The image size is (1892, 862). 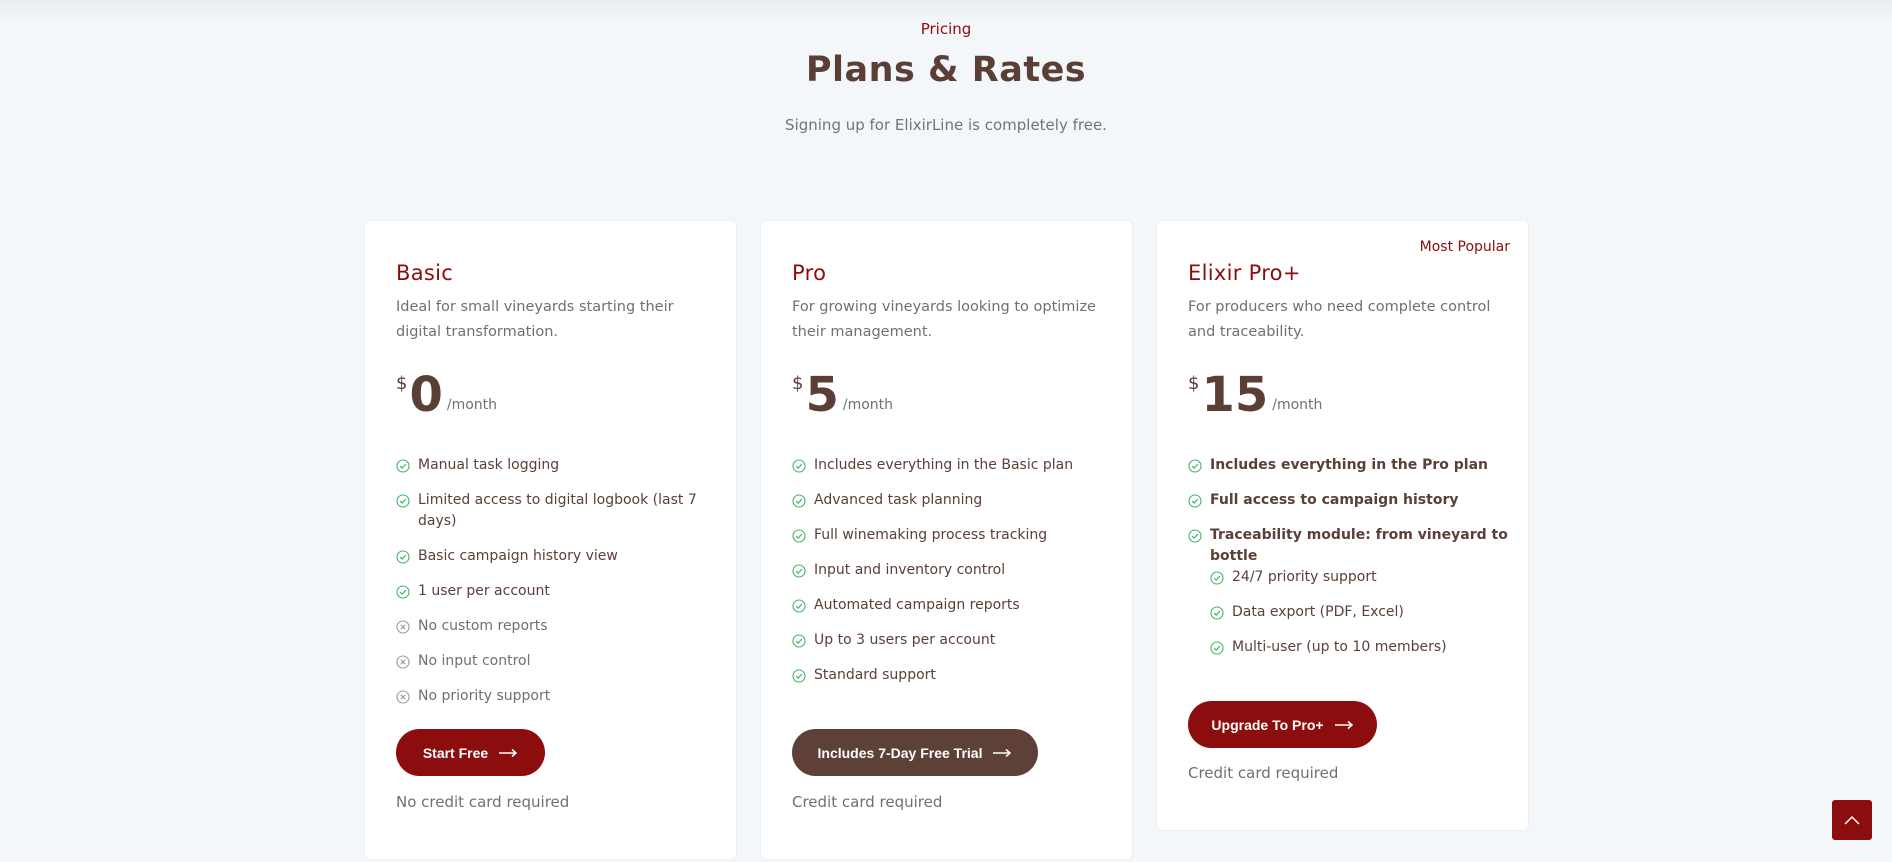 I want to click on button-label: Upgrade To Pro+, so click(x=1267, y=724).